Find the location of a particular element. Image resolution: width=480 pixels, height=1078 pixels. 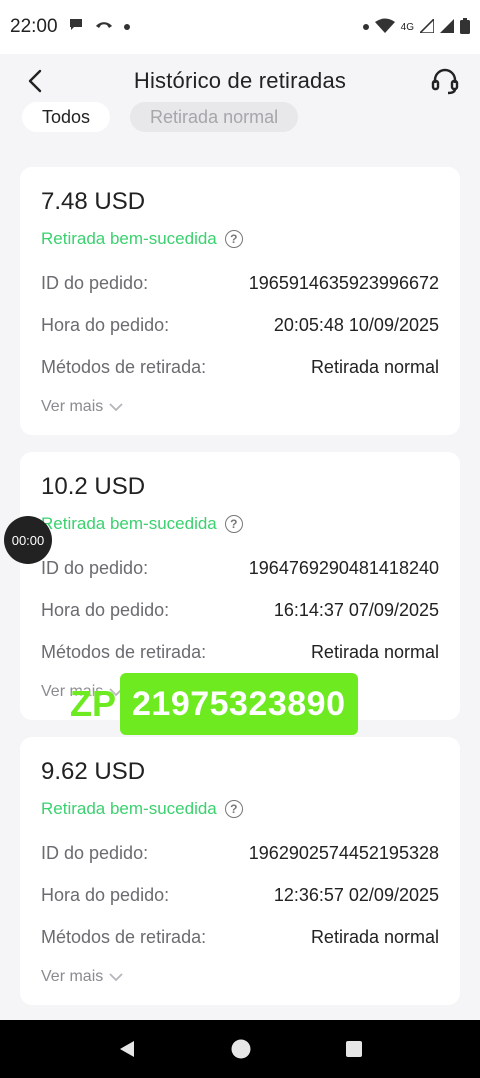

page-title: Histórico de retiradas is located at coordinates (240, 80).